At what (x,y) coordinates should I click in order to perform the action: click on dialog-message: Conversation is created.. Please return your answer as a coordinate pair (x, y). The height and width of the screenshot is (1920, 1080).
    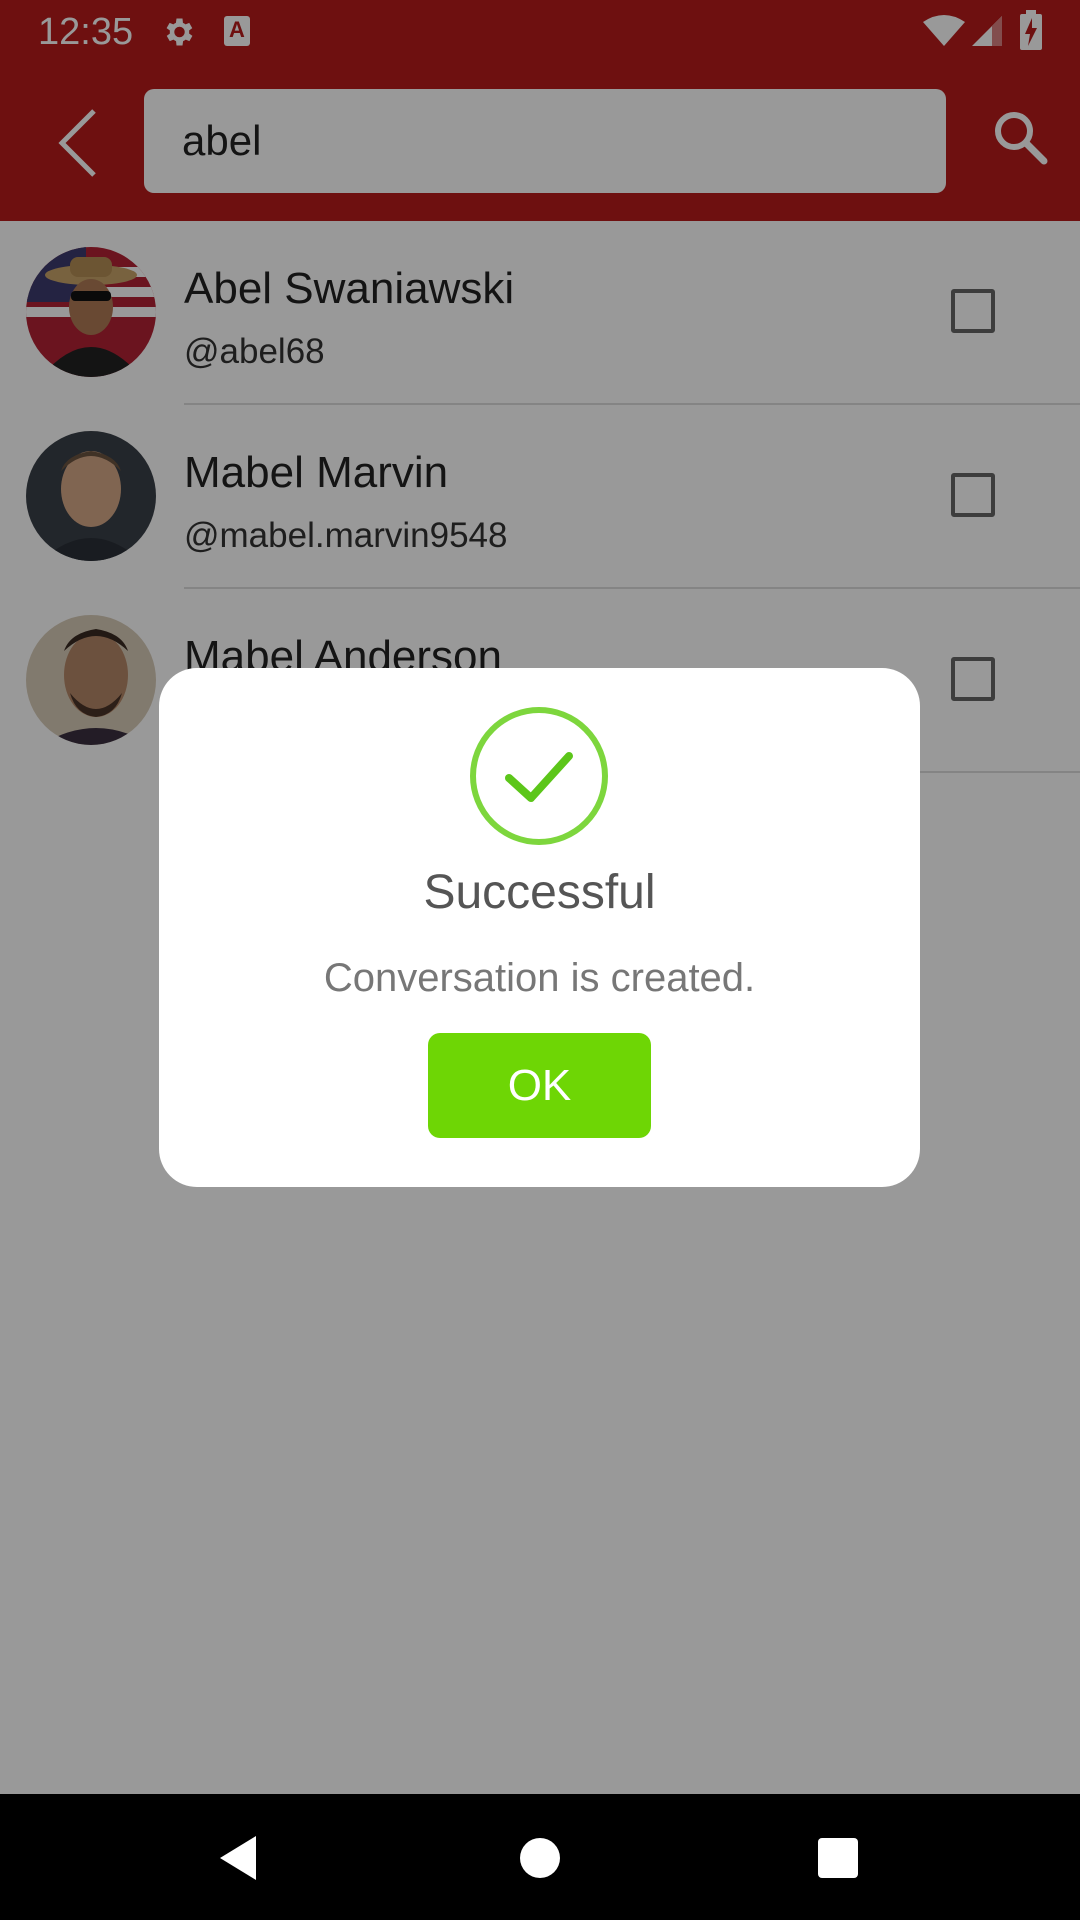
    Looking at the image, I should click on (539, 978).